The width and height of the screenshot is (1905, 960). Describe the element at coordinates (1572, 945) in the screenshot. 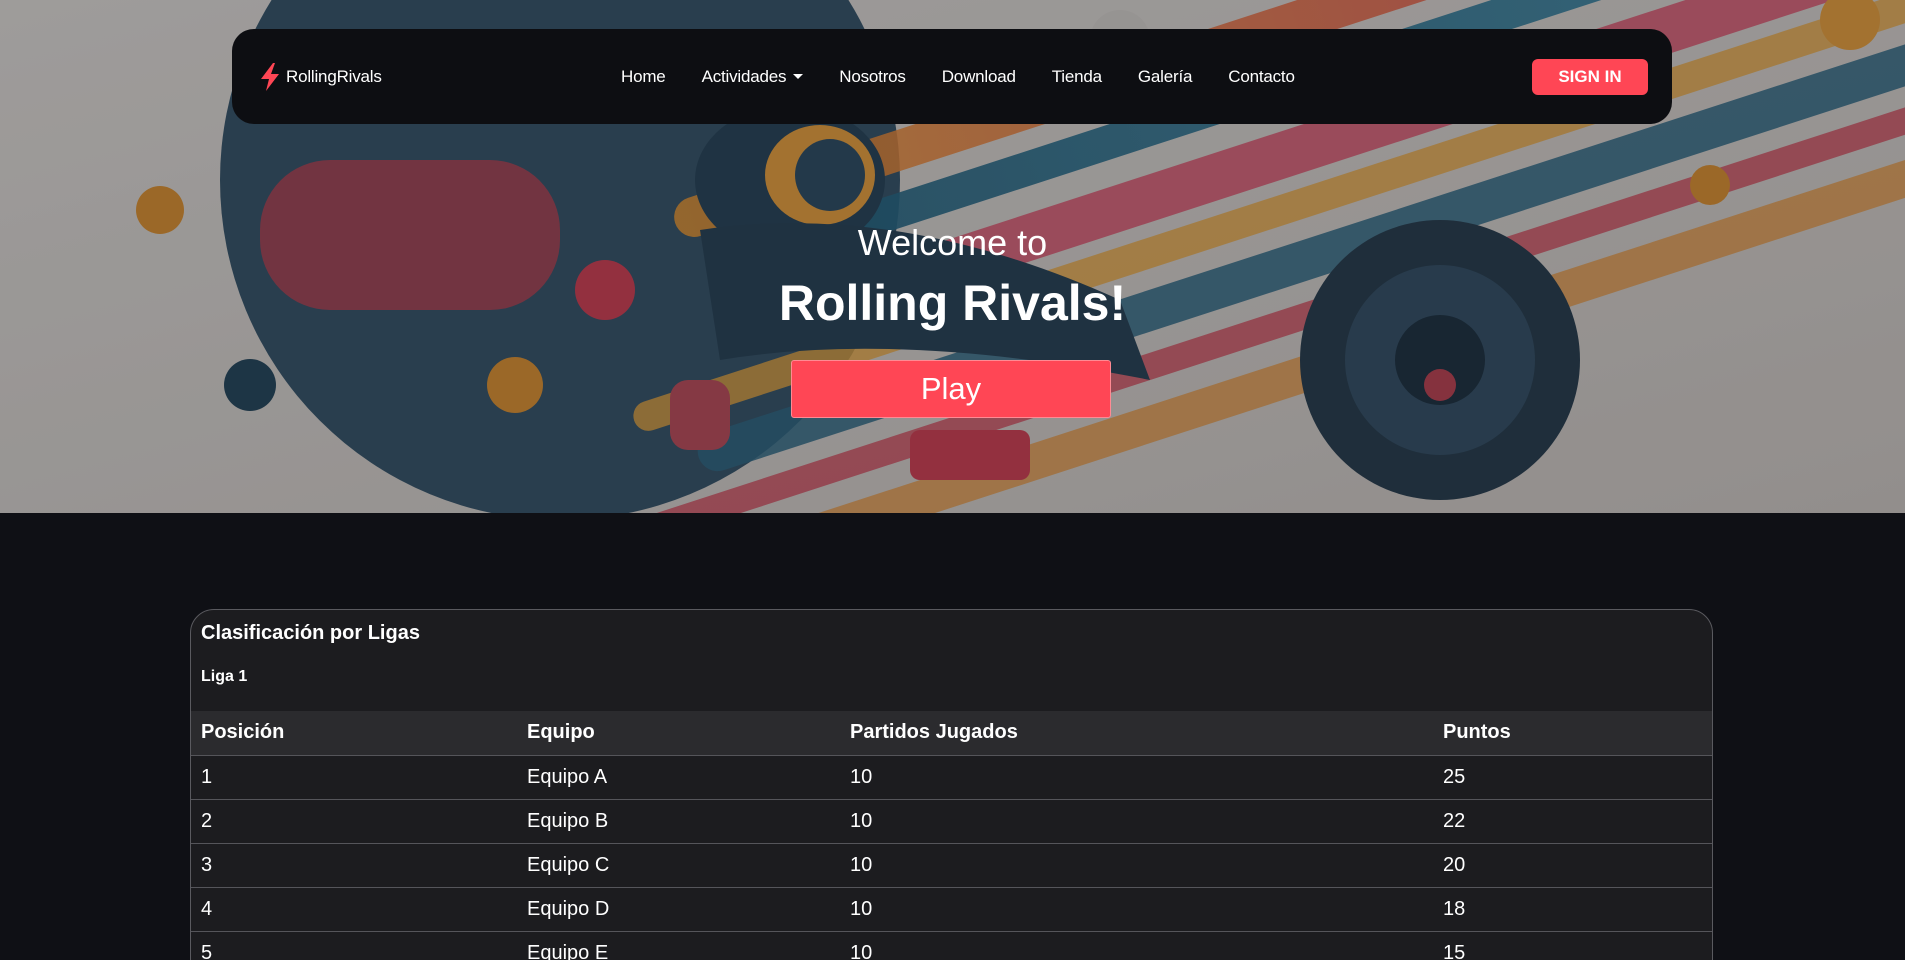

I see `cell-points: 15` at that location.